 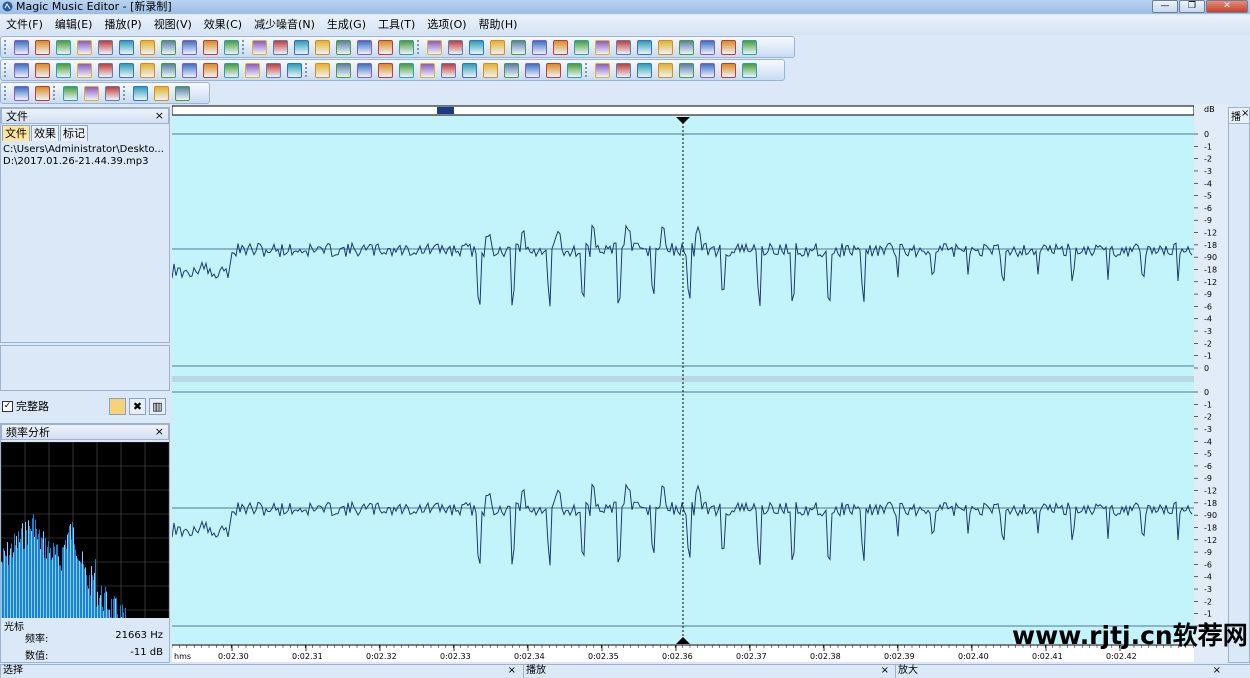 What do you see at coordinates (24, 25) in the screenshot?
I see `menu-item-0: 文件(F)` at bounding box center [24, 25].